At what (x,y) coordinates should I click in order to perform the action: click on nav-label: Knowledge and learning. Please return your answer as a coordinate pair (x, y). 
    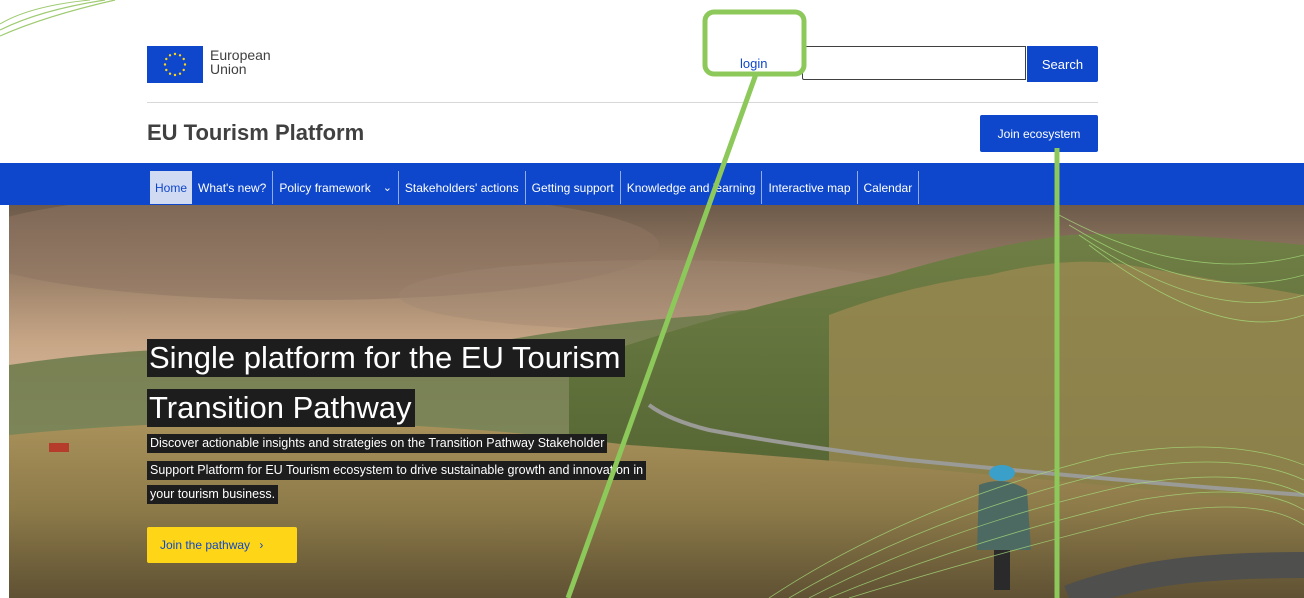
    Looking at the image, I should click on (691, 187).